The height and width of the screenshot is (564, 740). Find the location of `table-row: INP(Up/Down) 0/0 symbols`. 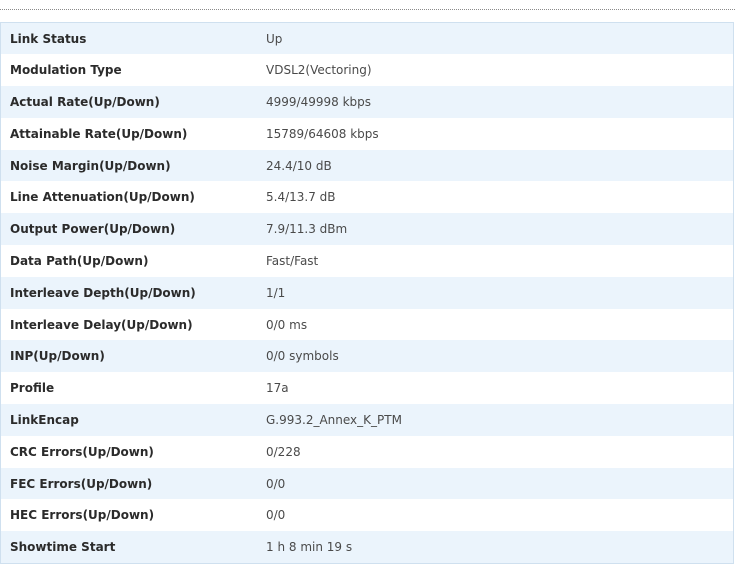

table-row: INP(Up/Down) 0/0 symbols is located at coordinates (367, 356).